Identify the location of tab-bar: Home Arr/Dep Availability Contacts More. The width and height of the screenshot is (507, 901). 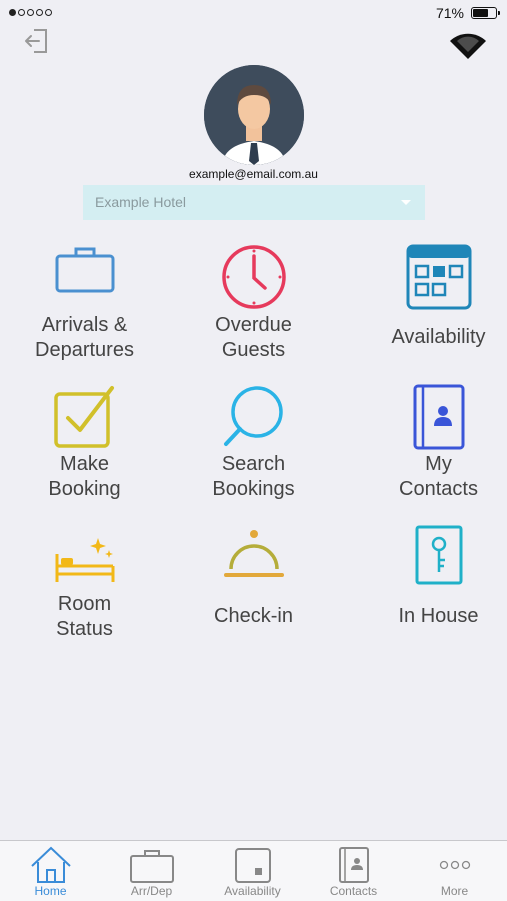
(253, 870).